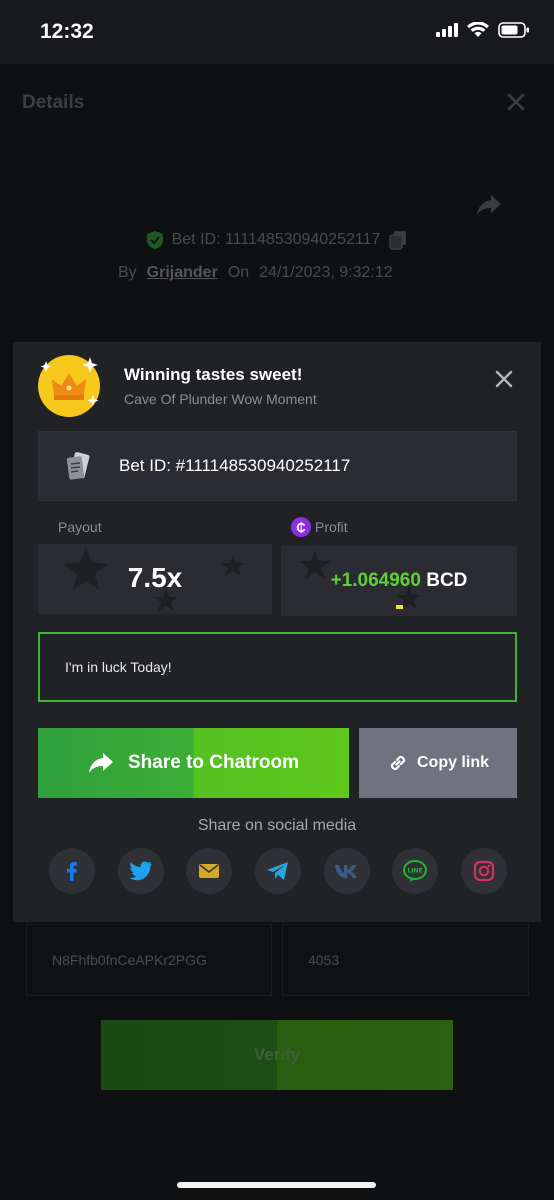 This screenshot has height=1200, width=554. I want to click on share-message-input: I'm in luck Today!, so click(277, 667).